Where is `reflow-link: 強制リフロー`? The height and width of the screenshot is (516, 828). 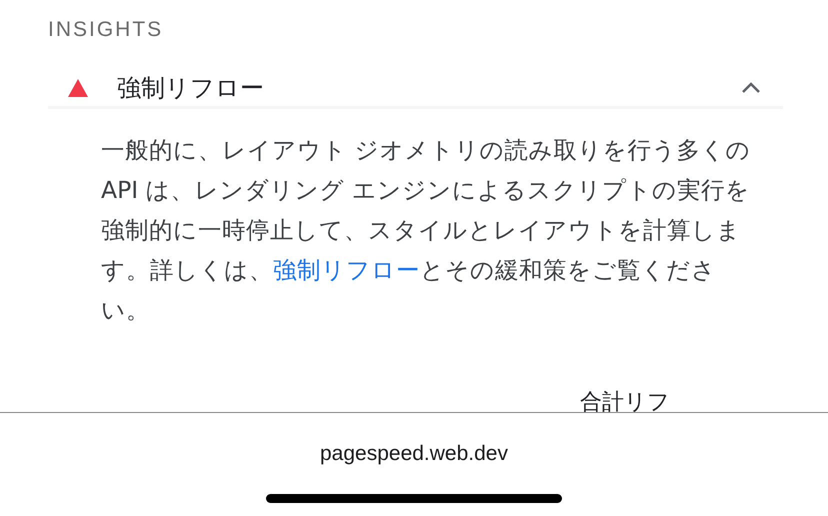
reflow-link: 強制リフロー is located at coordinates (346, 270).